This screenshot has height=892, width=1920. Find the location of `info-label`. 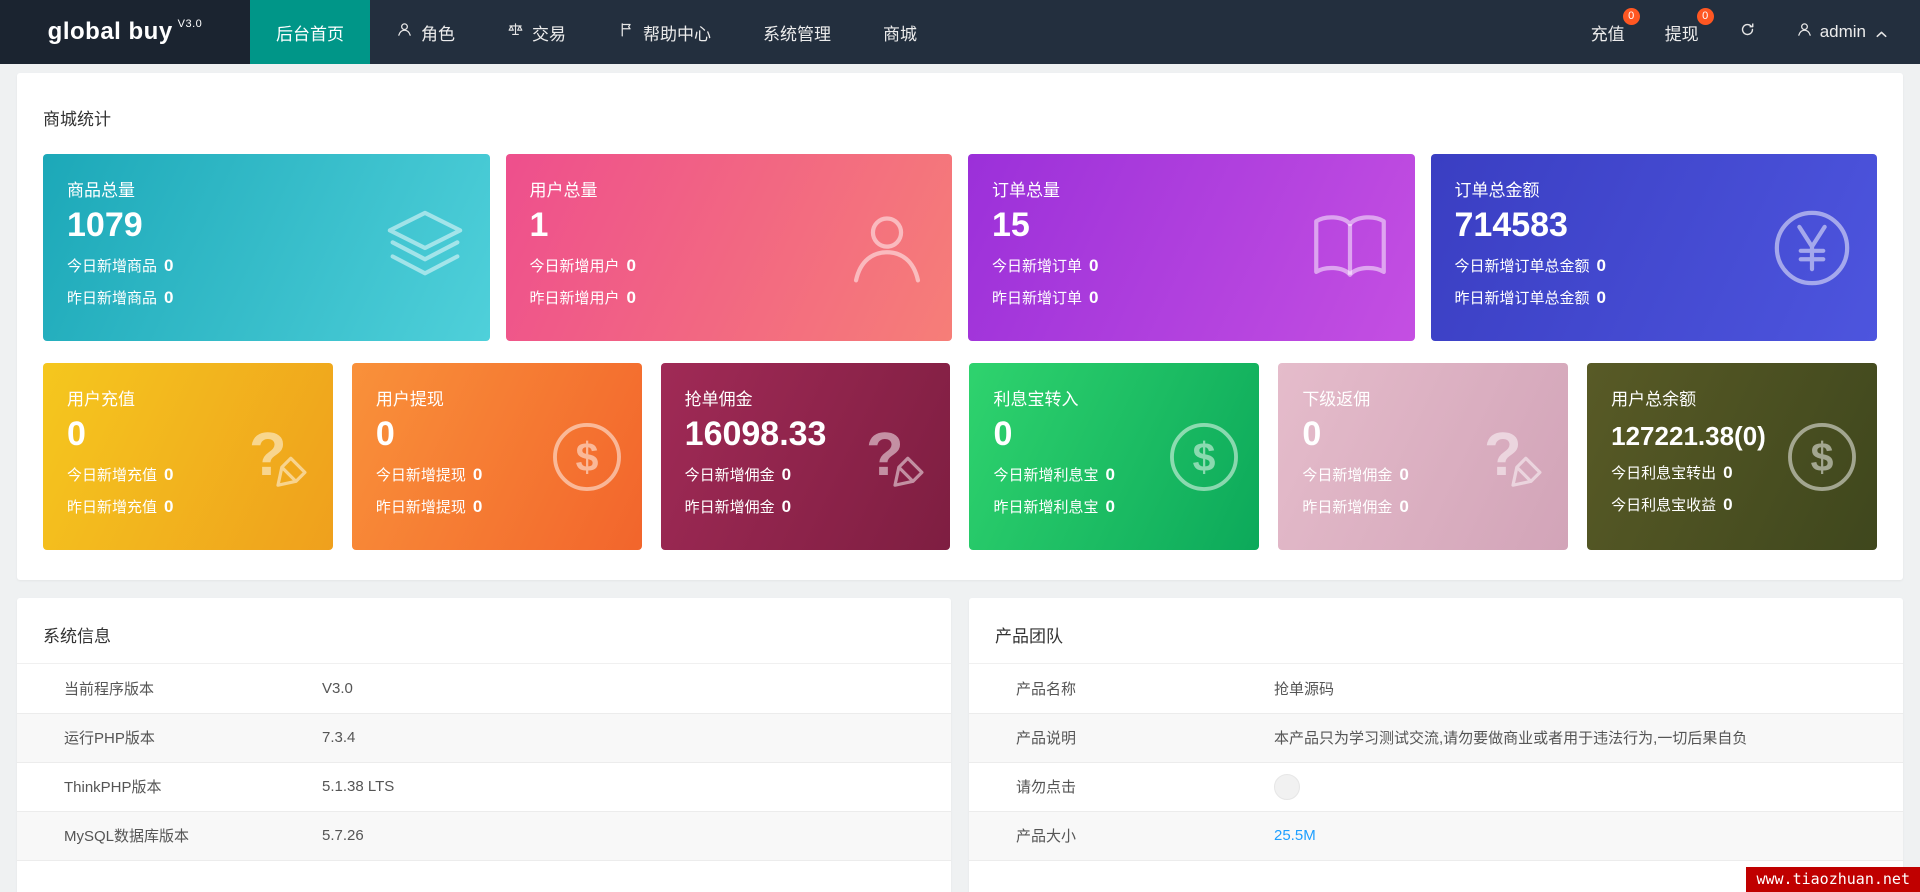

info-label is located at coordinates (169, 876).